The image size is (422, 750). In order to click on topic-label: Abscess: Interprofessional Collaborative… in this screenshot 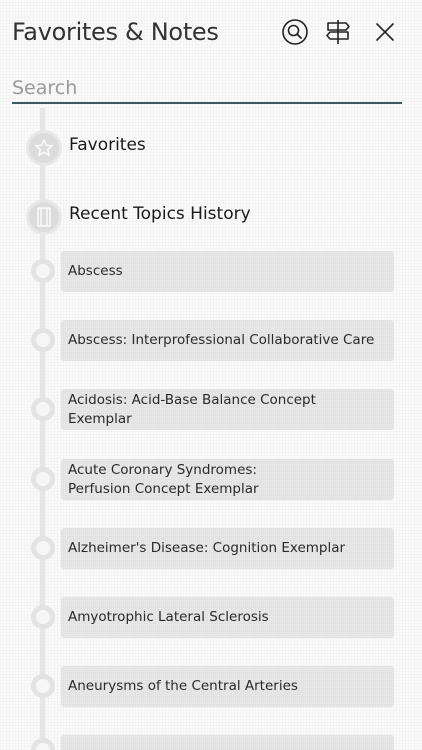, I will do `click(221, 340)`.